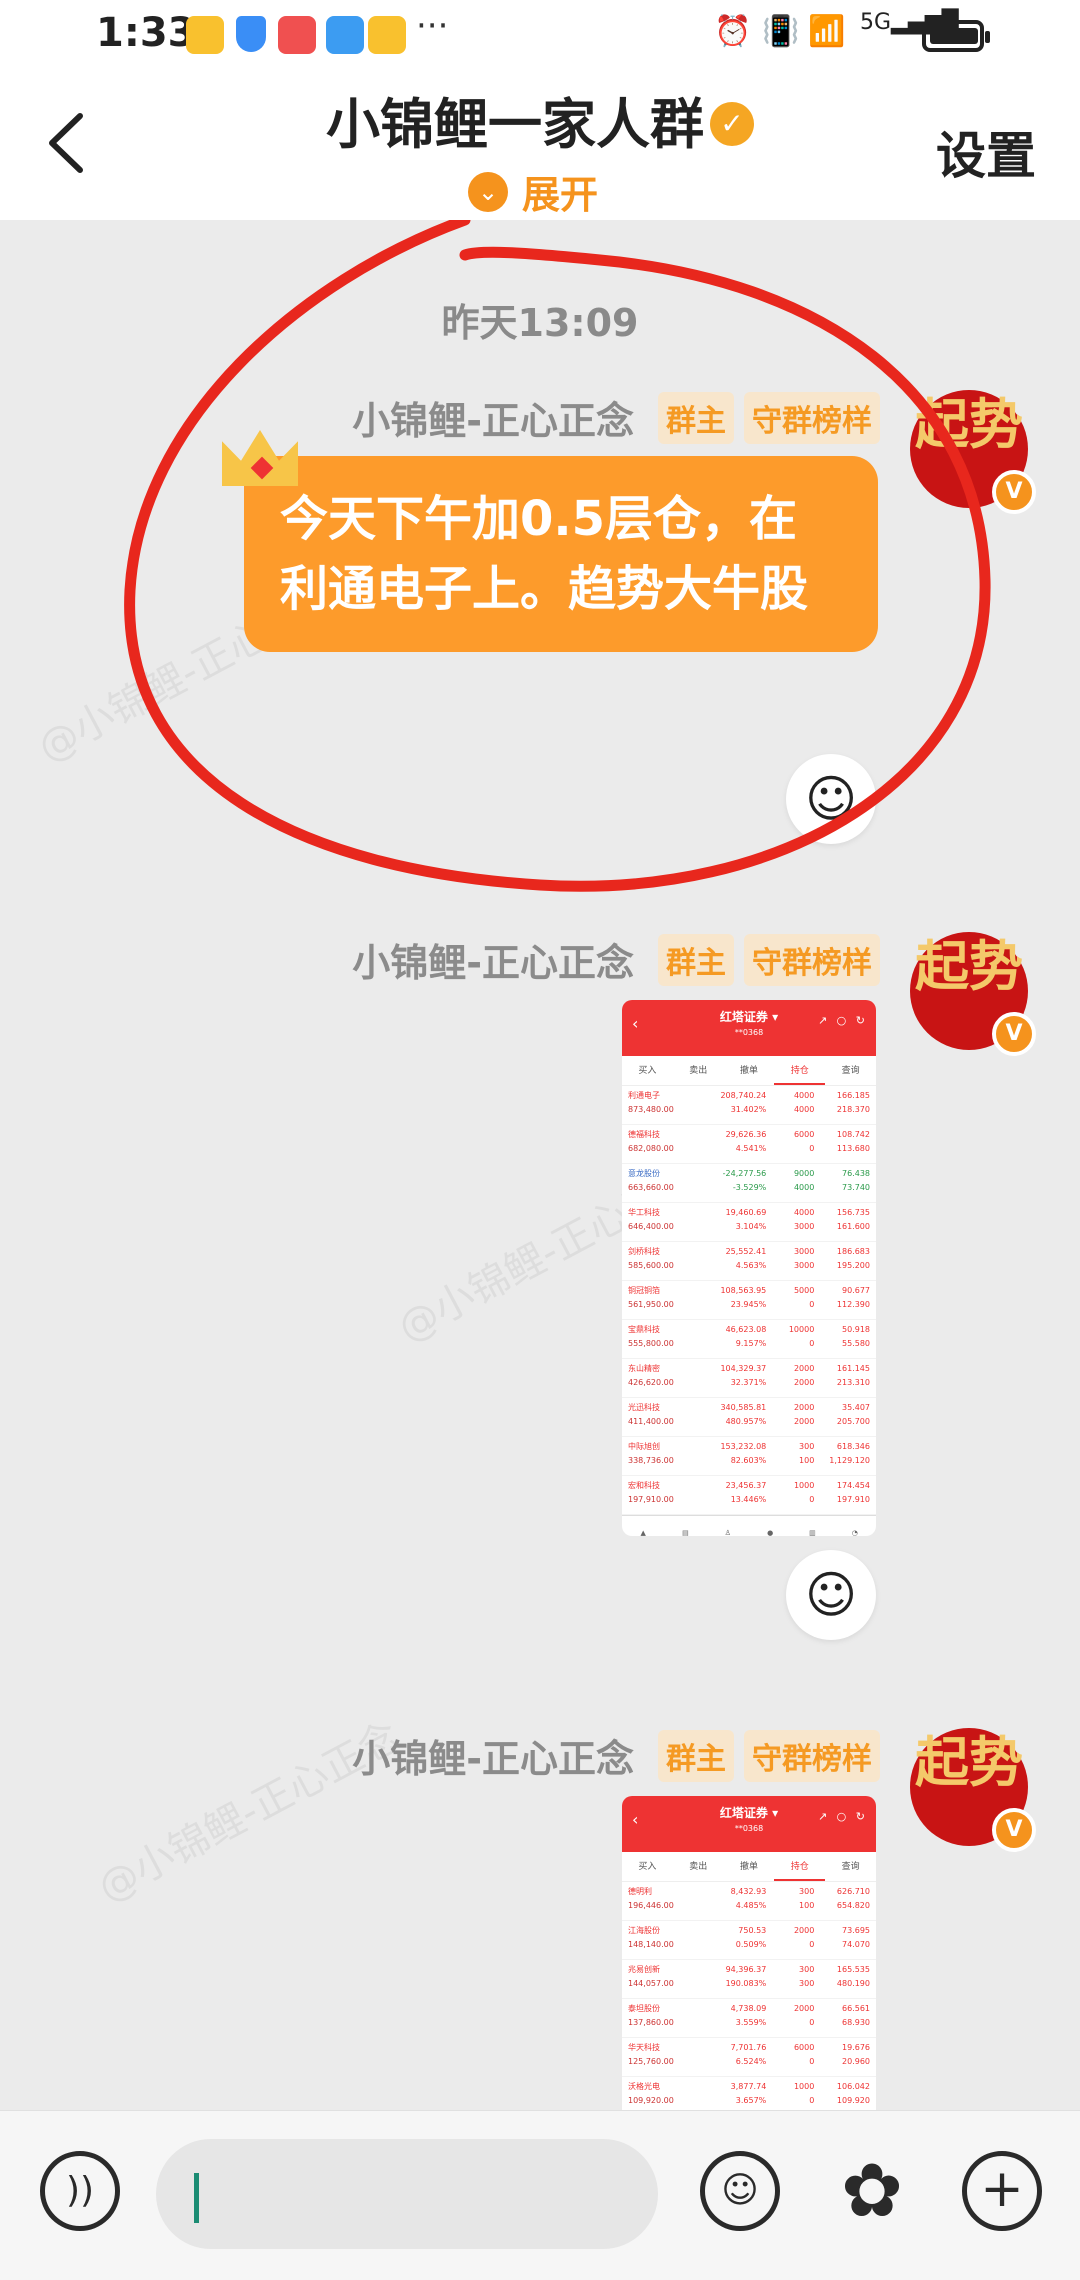 Image resolution: width=1080 pixels, height=2280 pixels. Describe the element at coordinates (969, 424) in the screenshot. I see `avatar-text: 起势` at that location.